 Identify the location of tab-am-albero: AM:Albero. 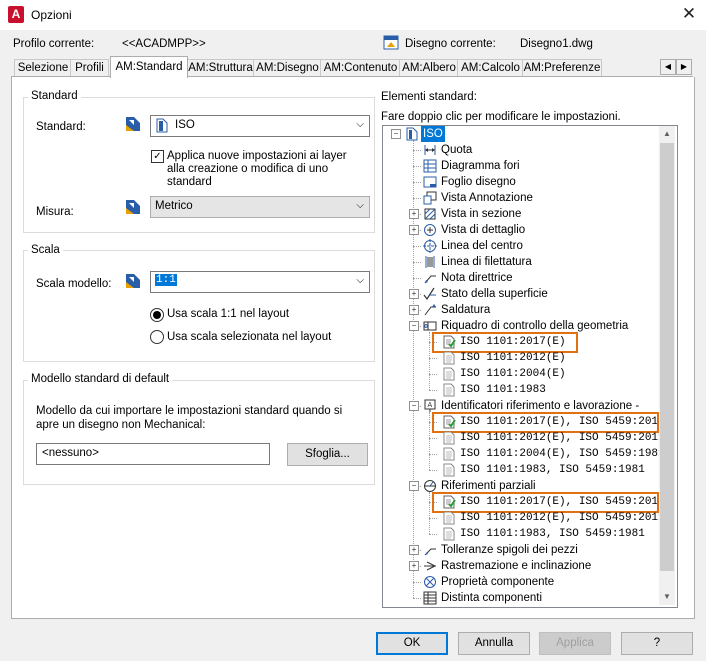
(429, 68).